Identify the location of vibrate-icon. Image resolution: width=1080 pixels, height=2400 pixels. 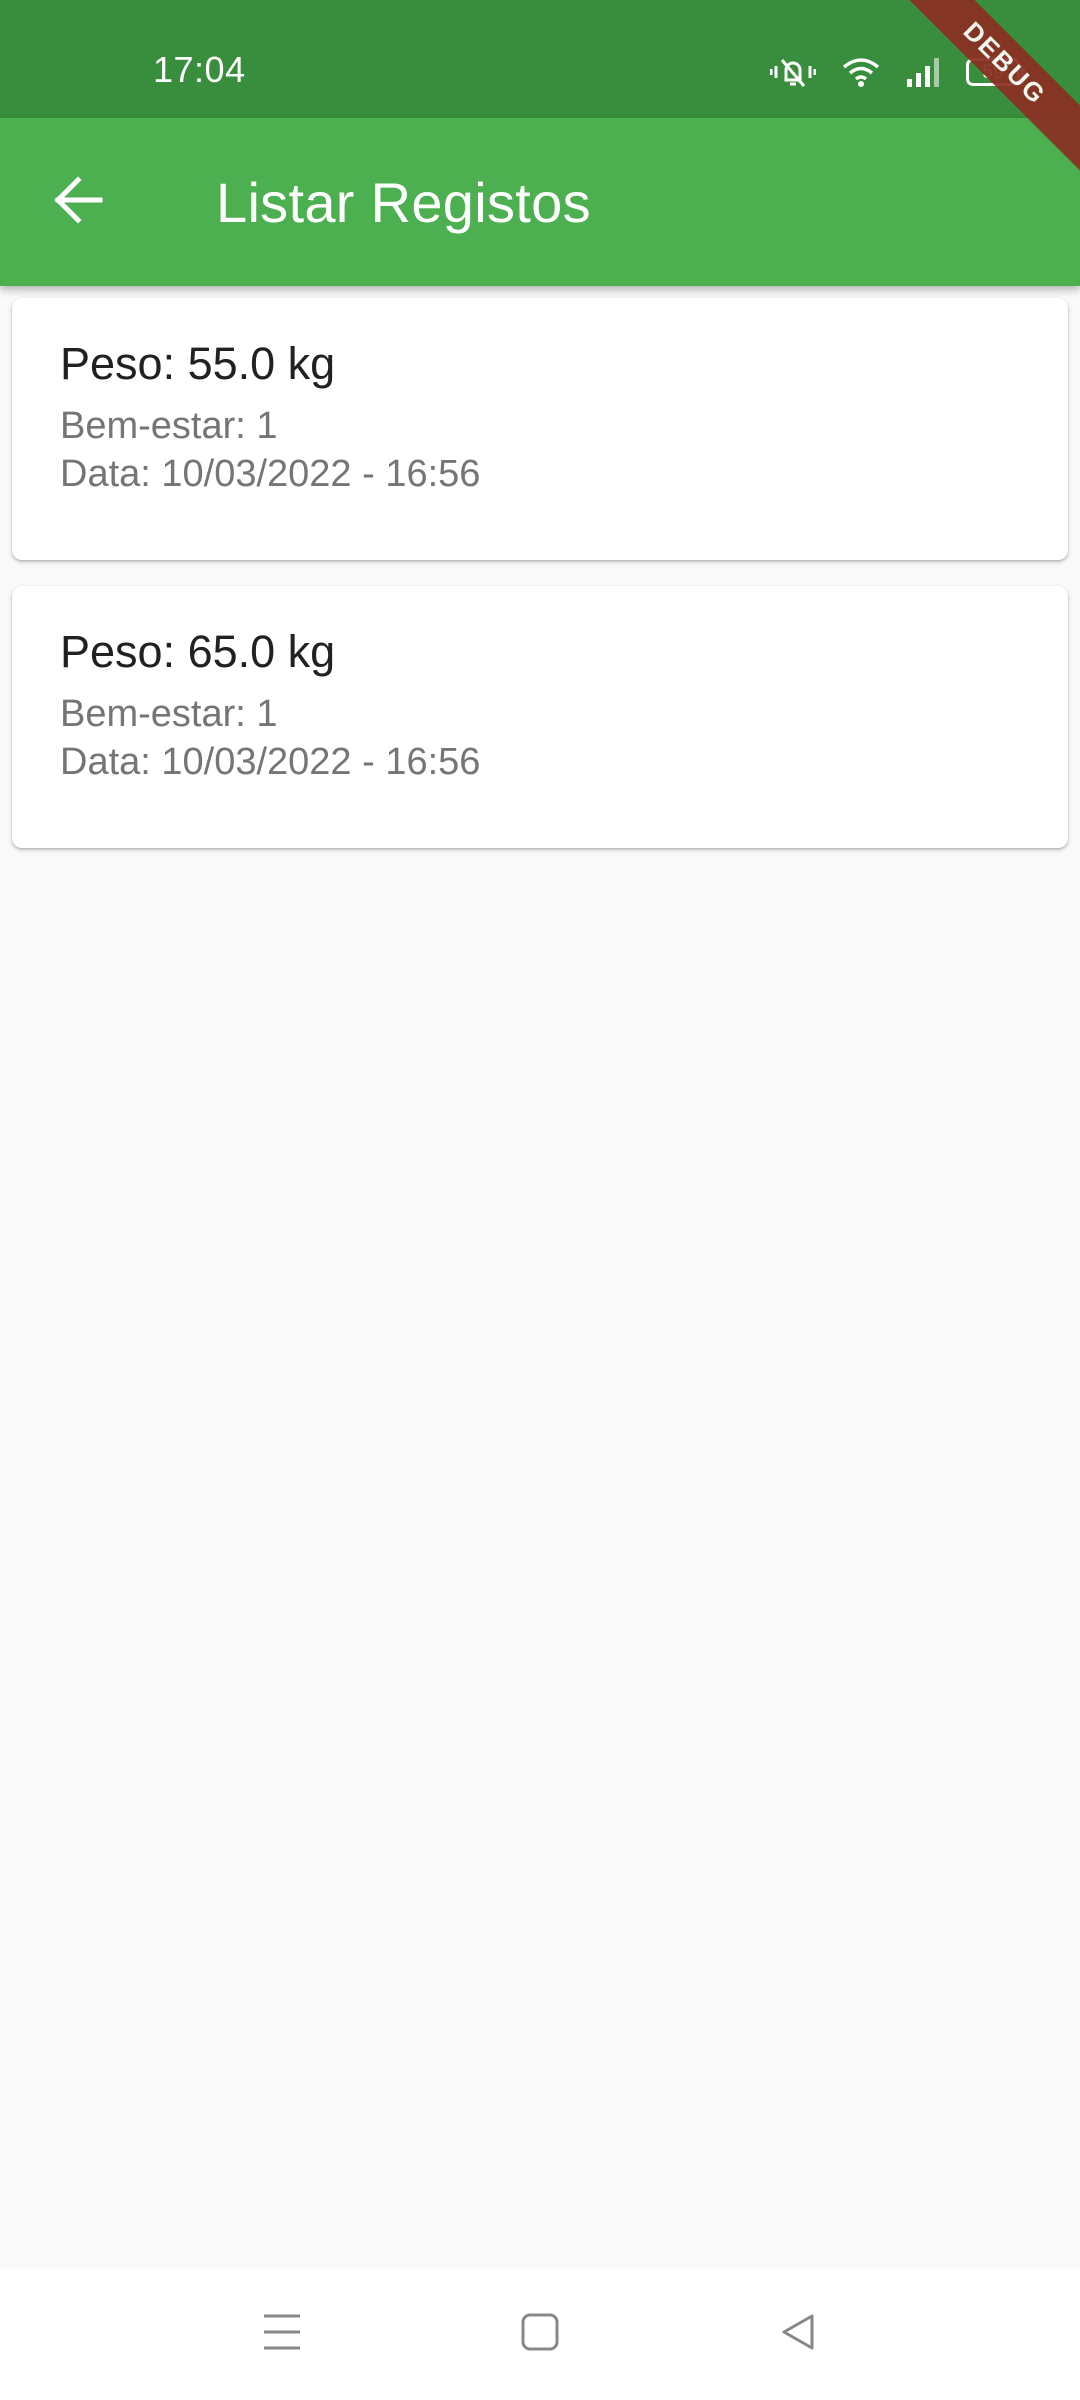
(793, 72).